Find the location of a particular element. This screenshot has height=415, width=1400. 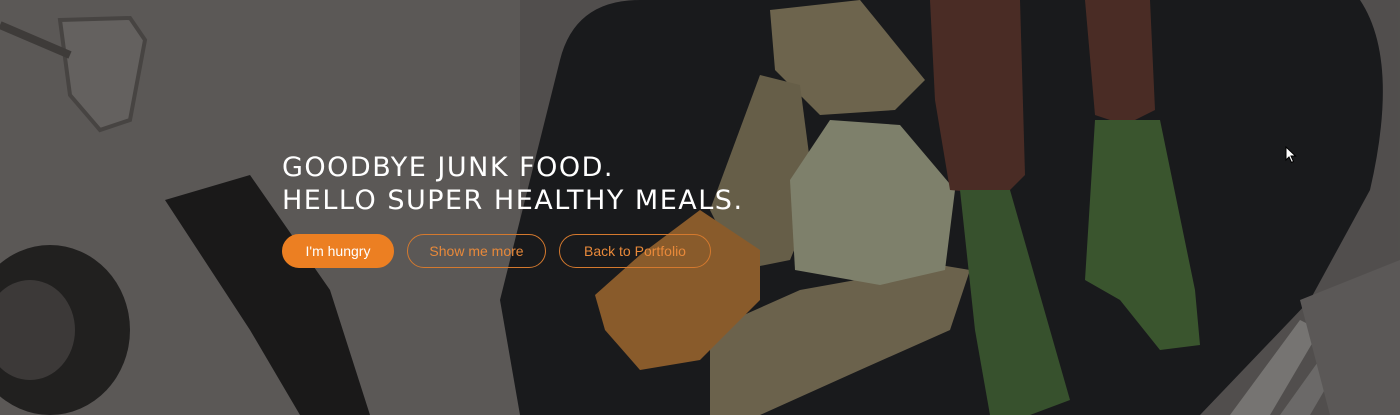

mouse-pointer-icon is located at coordinates (1291, 155).